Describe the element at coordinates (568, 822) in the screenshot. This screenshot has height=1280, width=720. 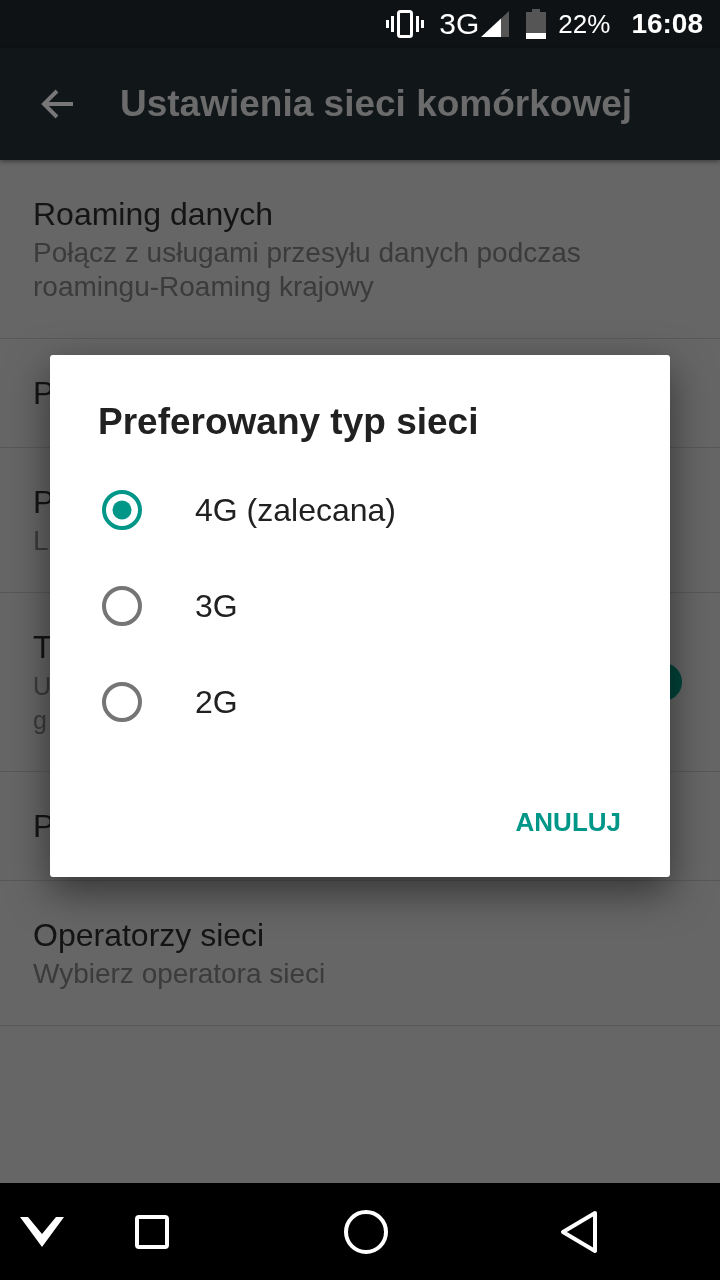
I see `cancel-button: ANULUJ` at that location.